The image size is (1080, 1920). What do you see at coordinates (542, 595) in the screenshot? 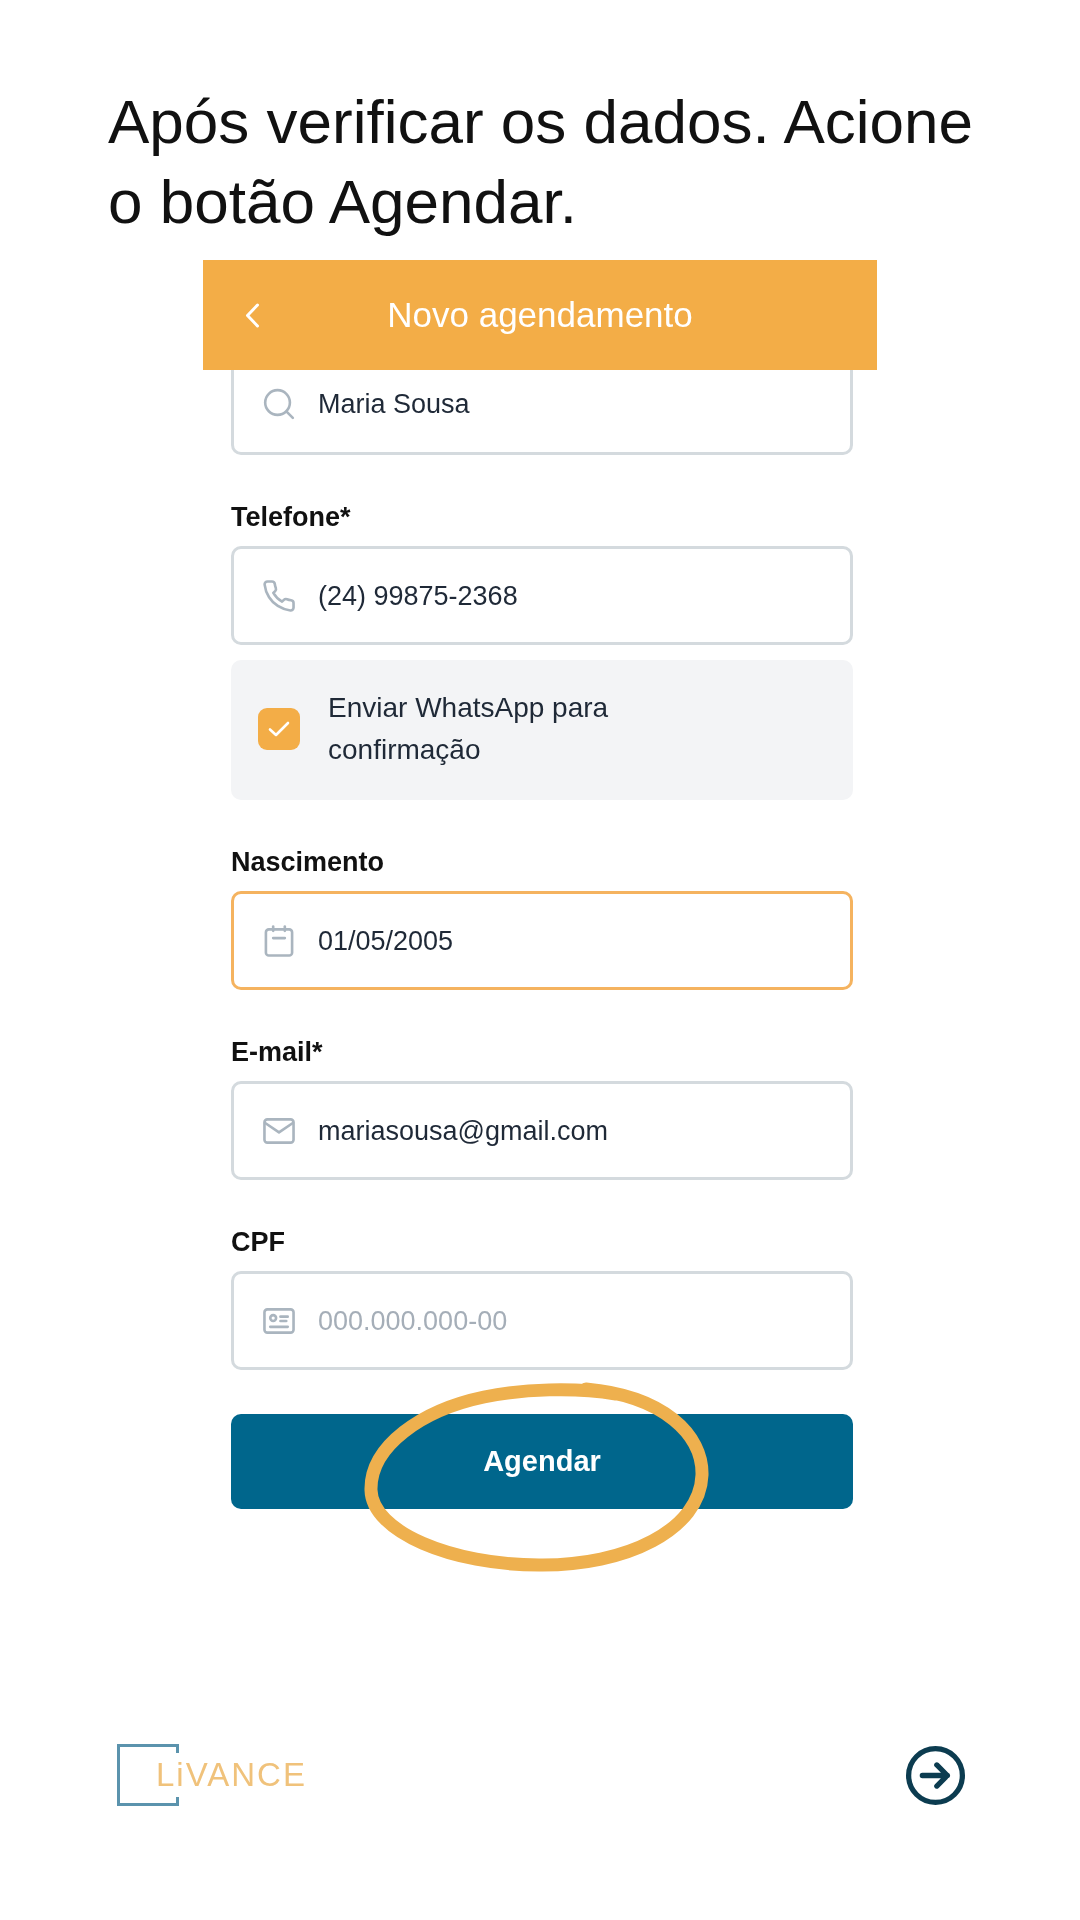
I see `phone-field: (24) 99875-2368` at bounding box center [542, 595].